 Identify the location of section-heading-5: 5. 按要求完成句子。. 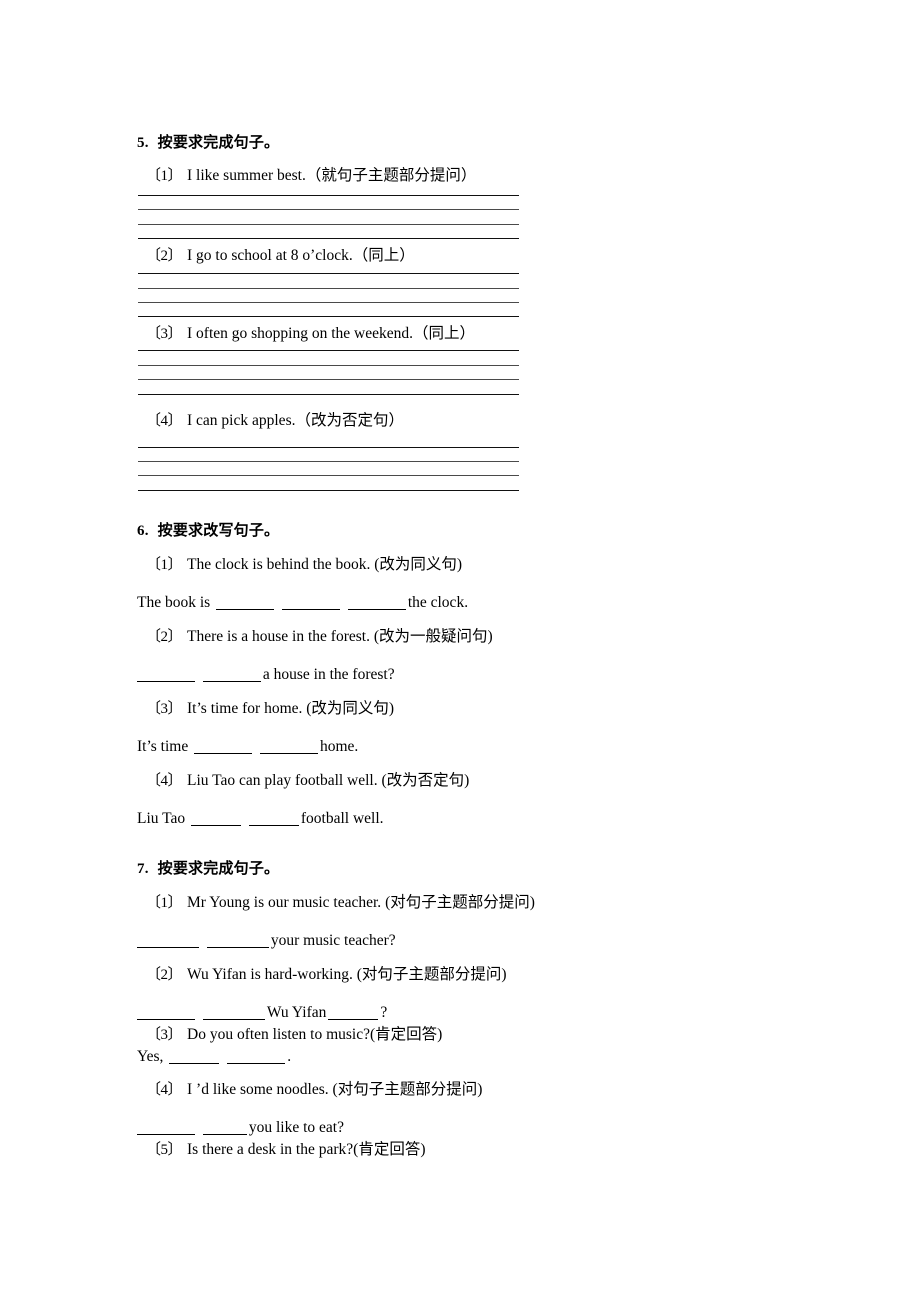
(457, 143).